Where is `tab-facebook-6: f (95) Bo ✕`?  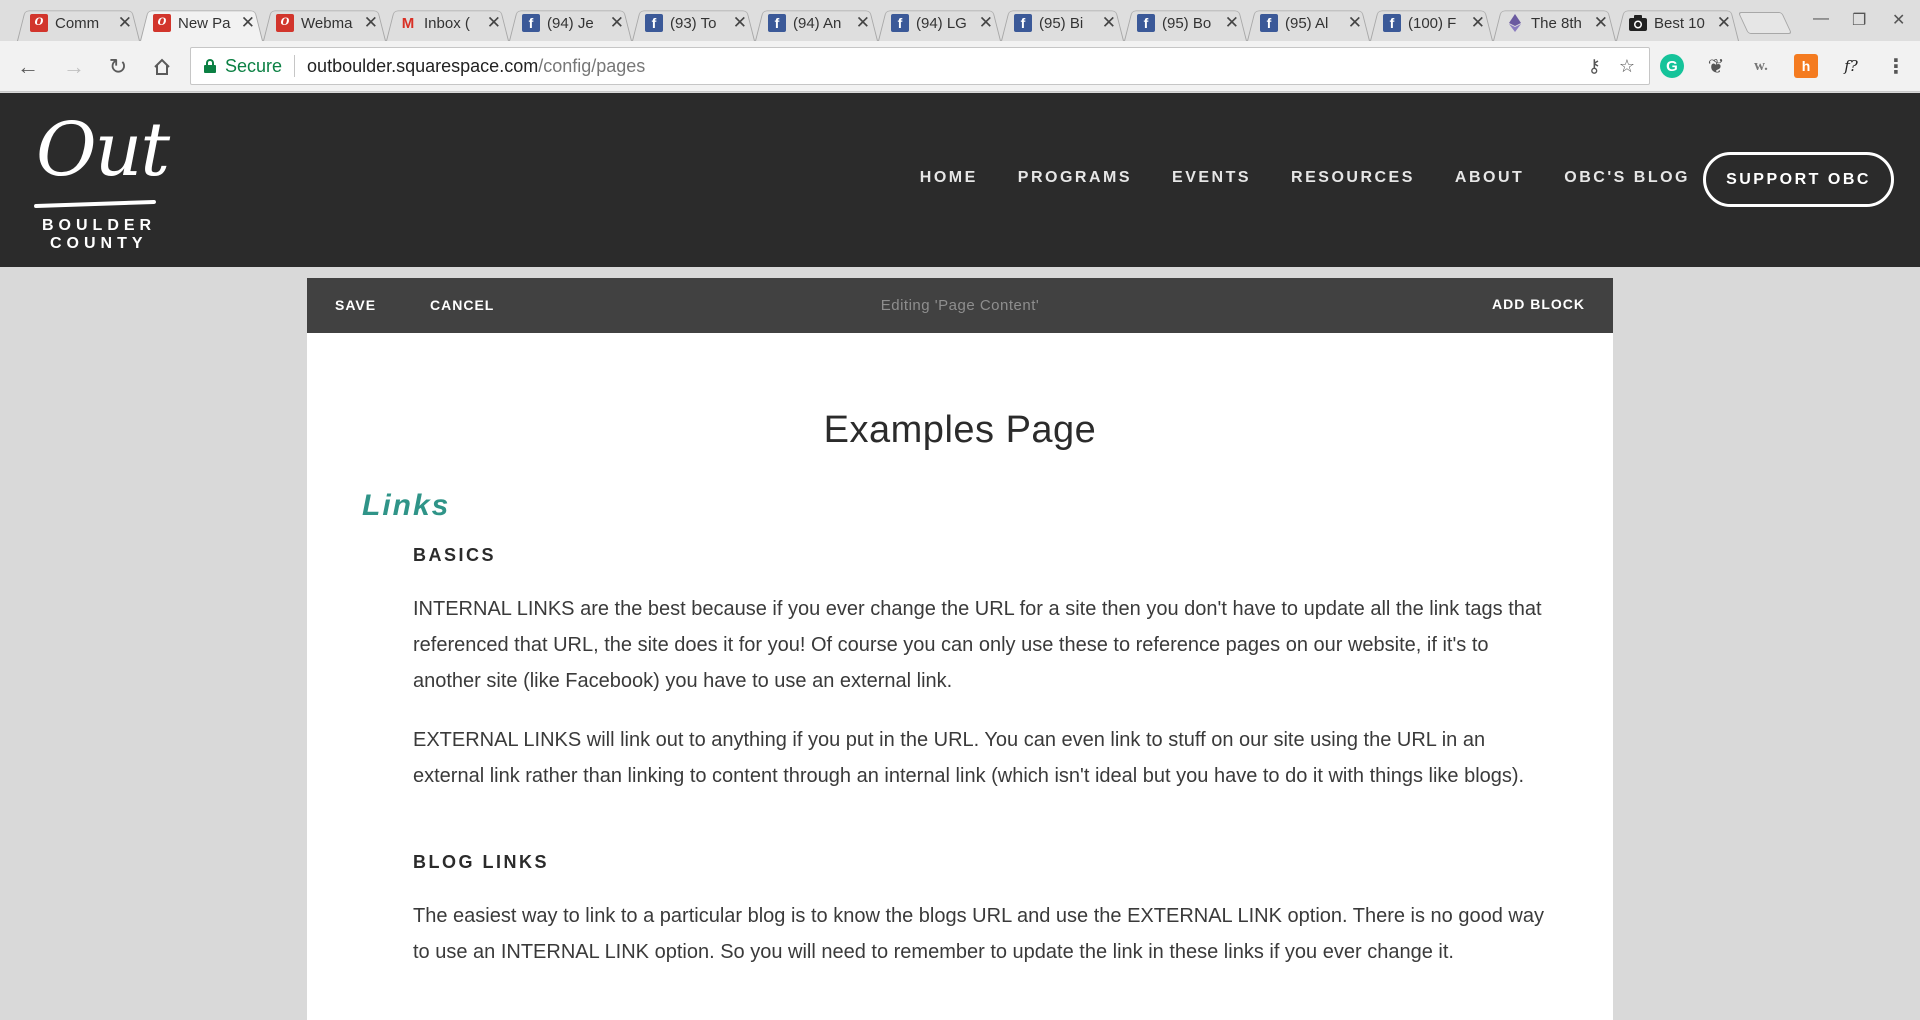
tab-facebook-6: f (95) Bo ✕ is located at coordinates (1185, 23).